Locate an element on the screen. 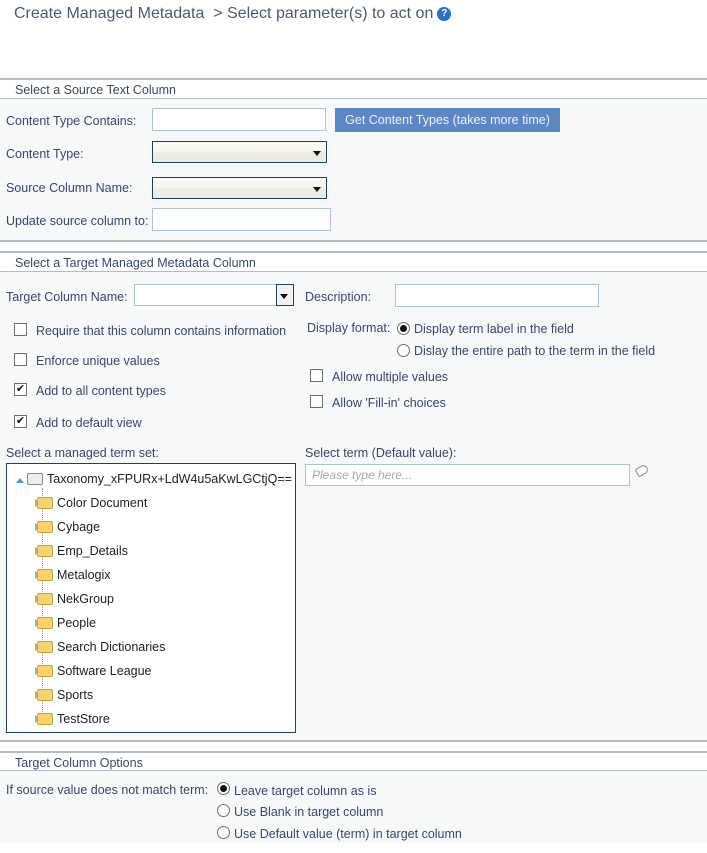 Image resolution: width=707 pixels, height=853 pixels. tree-node: TestStore is located at coordinates (72, 719).